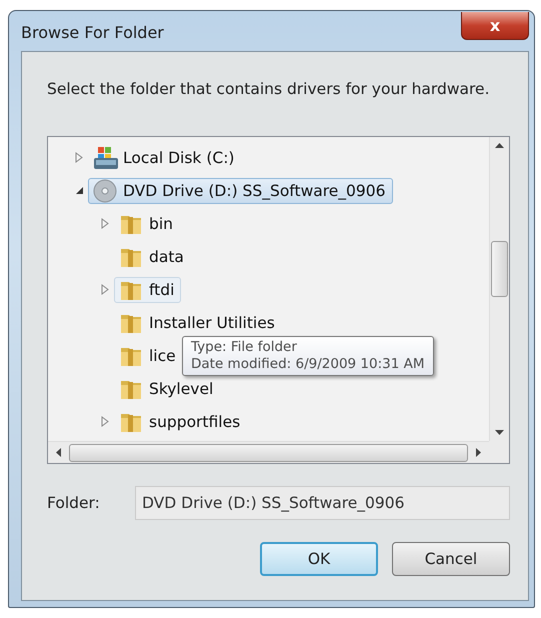 This screenshot has height=618, width=541. I want to click on tooltip-line: Type: File folder, so click(244, 347).